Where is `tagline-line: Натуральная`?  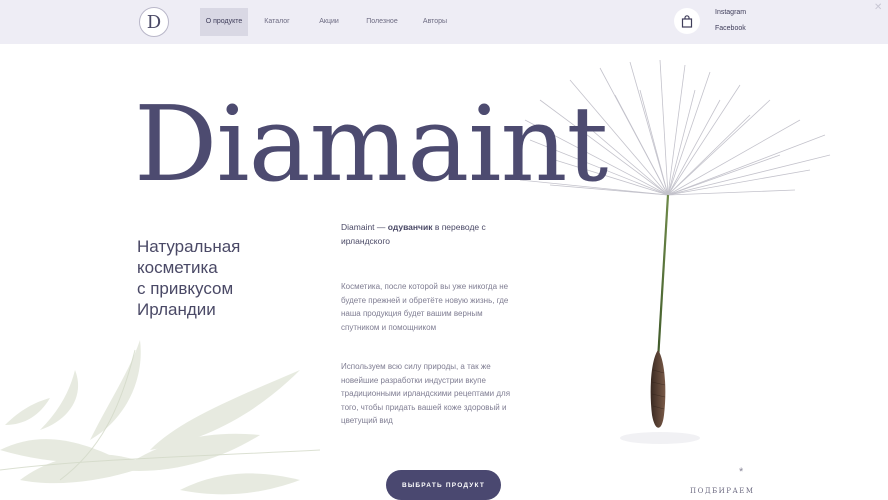 tagline-line: Натуральная is located at coordinates (189, 246).